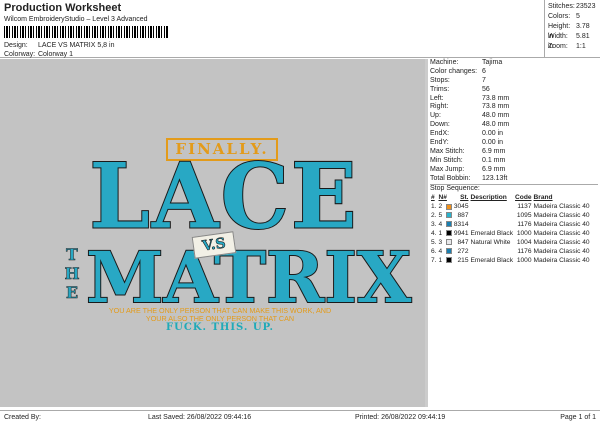 This screenshot has width=600, height=424. What do you see at coordinates (514, 116) in the screenshot?
I see `detail-row: Up: 48.0 mm` at bounding box center [514, 116].